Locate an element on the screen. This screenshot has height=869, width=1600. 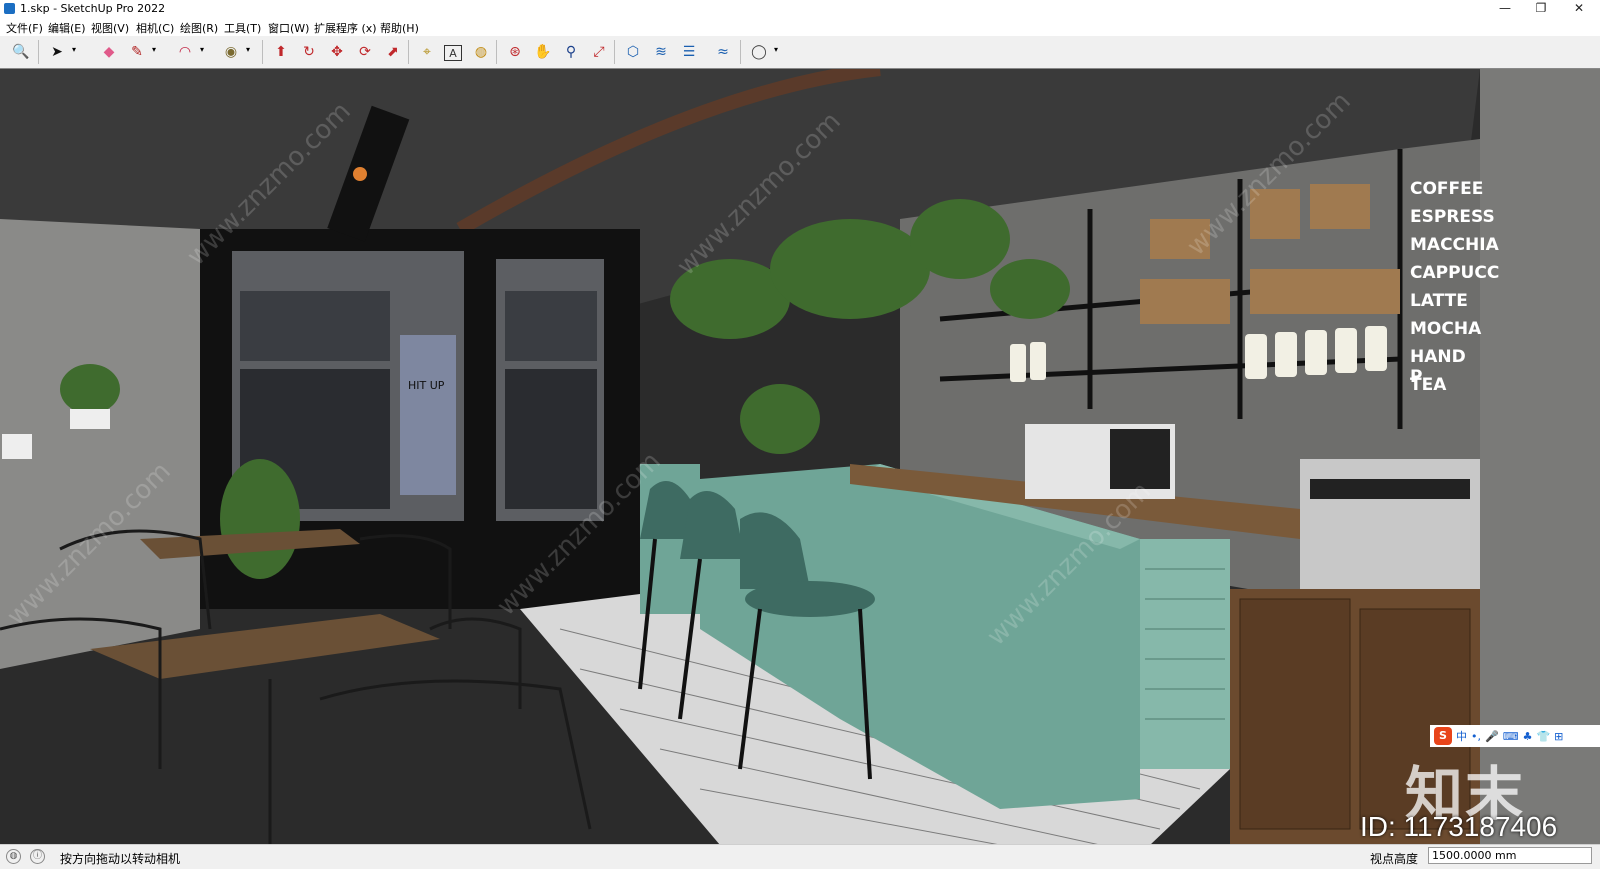
measurements-input is located at coordinates (1510, 855).